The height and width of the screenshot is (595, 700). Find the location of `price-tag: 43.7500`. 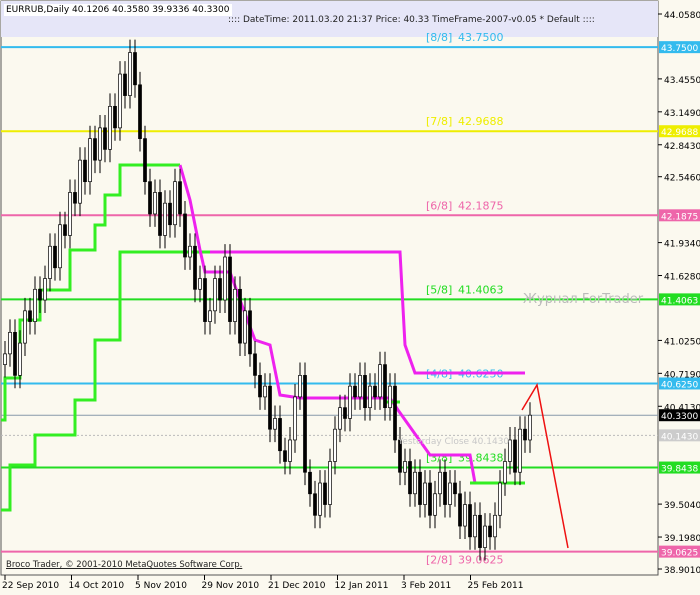

price-tag: 43.7500 is located at coordinates (679, 49).